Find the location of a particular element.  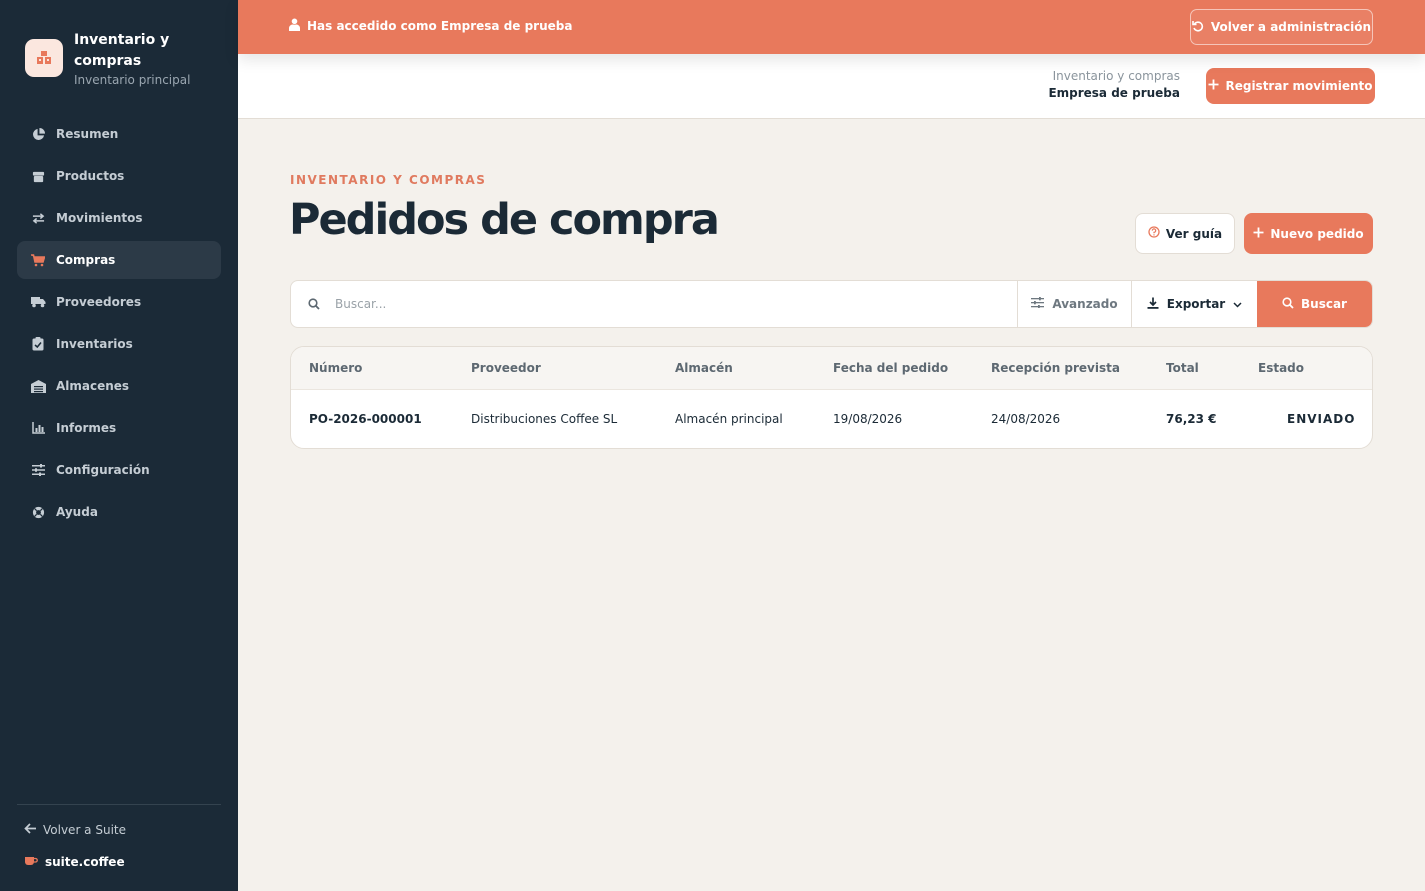

app-subtitle: Inventario principal is located at coordinates (132, 80).